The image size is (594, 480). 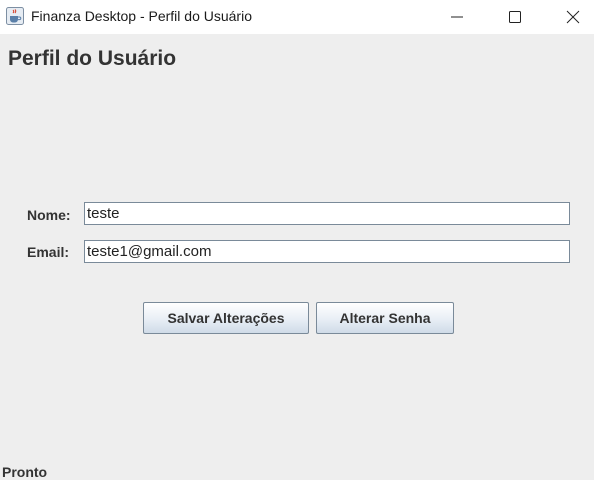 I want to click on java-cup-icon, so click(x=15, y=16).